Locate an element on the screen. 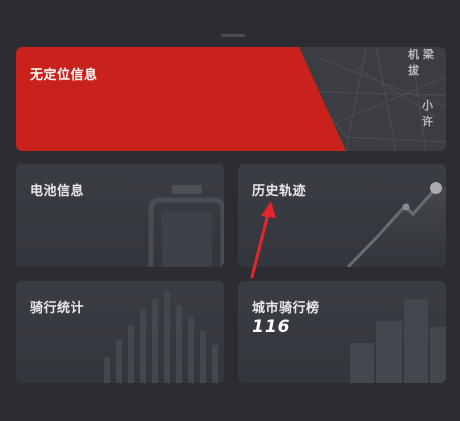  map-place-label: 小 许 is located at coordinates (427, 113).